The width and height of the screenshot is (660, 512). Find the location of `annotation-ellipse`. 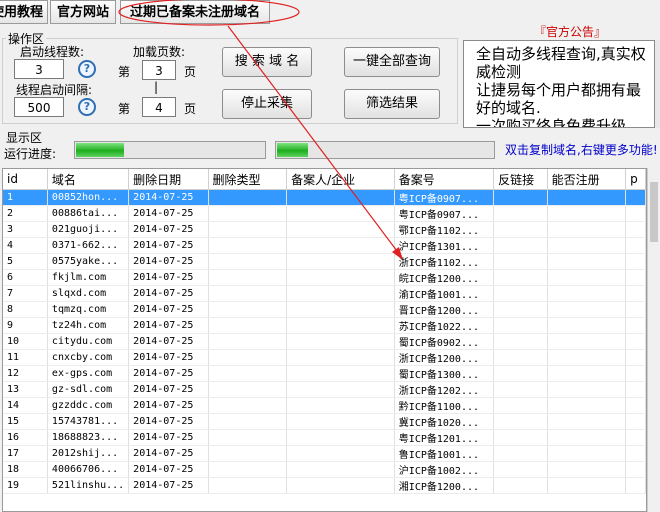

annotation-ellipse is located at coordinates (209, 13).